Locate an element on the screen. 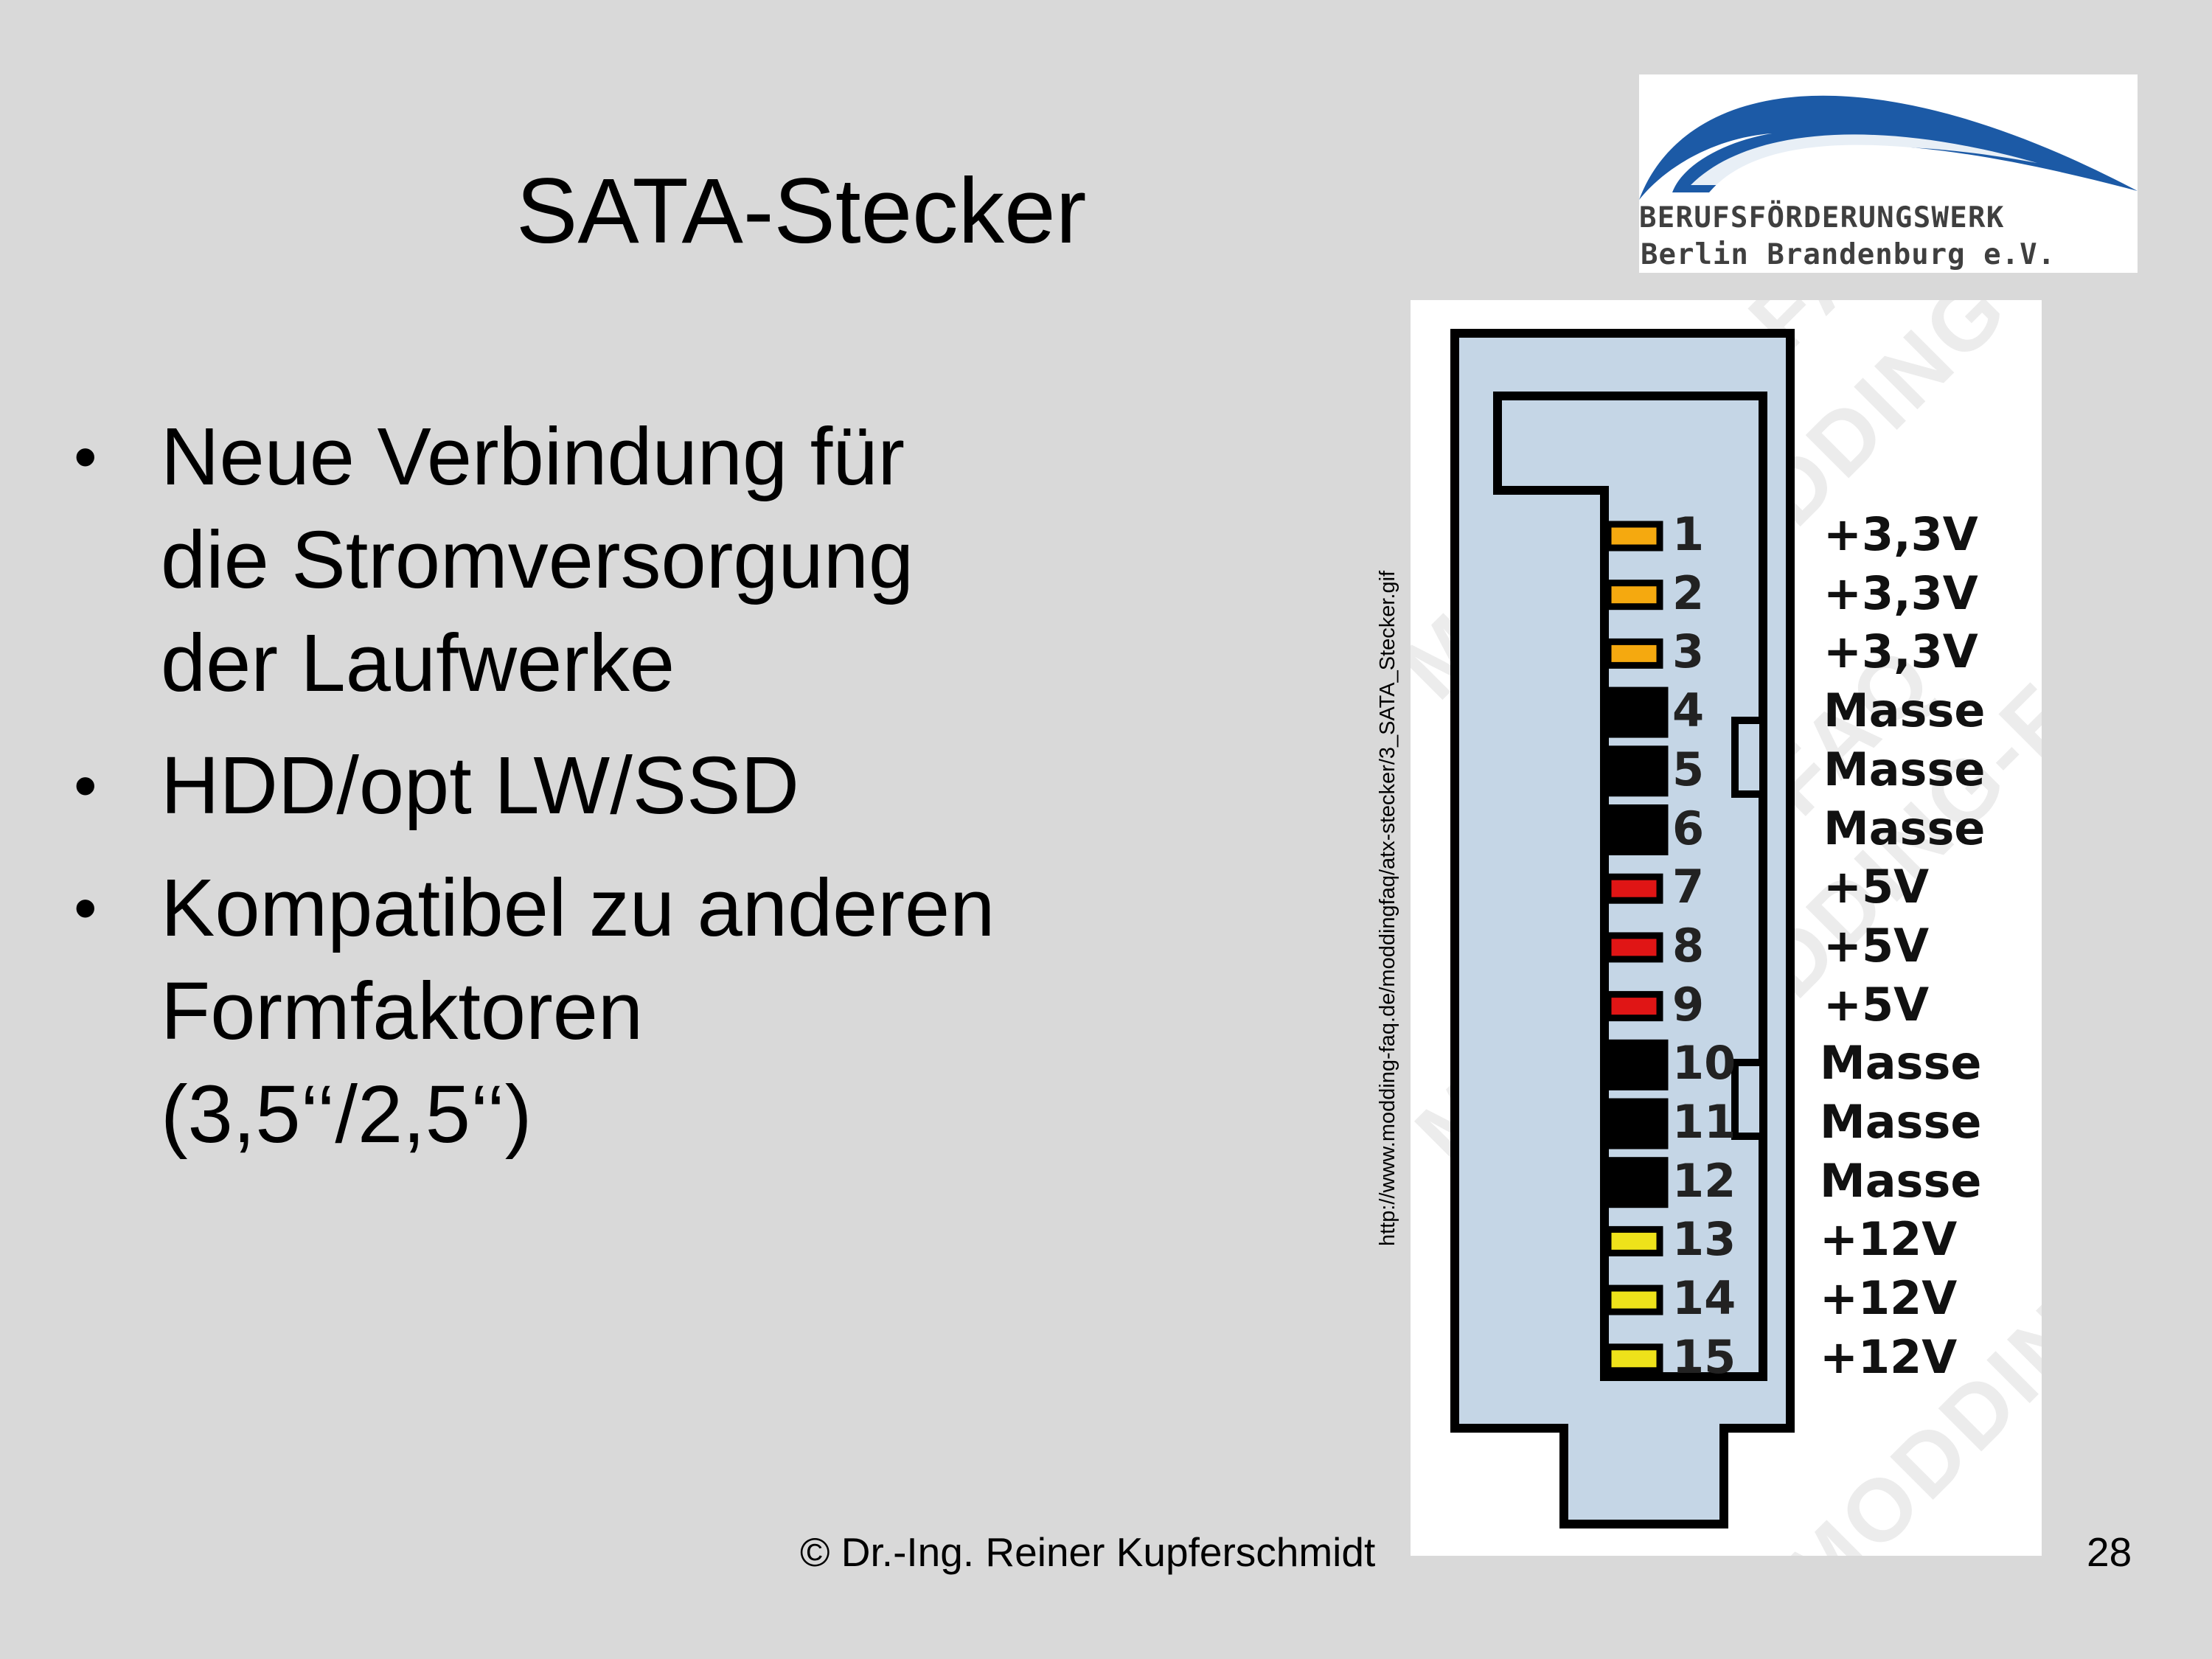 Image resolution: width=2212 pixels, height=1659 pixels. logo-line-1: BERUFSFÖRDERUNGSWERK is located at coordinates (1822, 217).